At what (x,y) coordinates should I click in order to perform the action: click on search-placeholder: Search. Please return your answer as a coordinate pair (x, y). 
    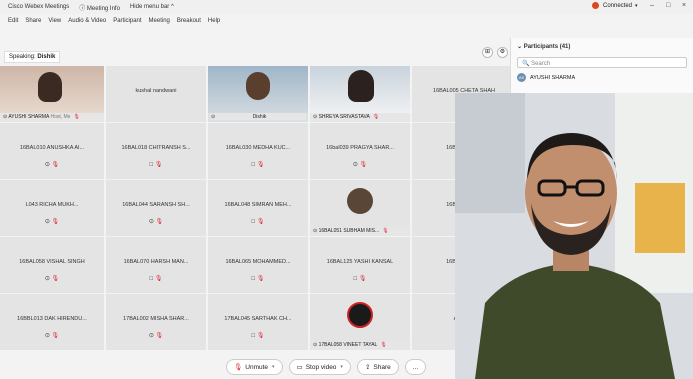
    Looking at the image, I should click on (541, 64).